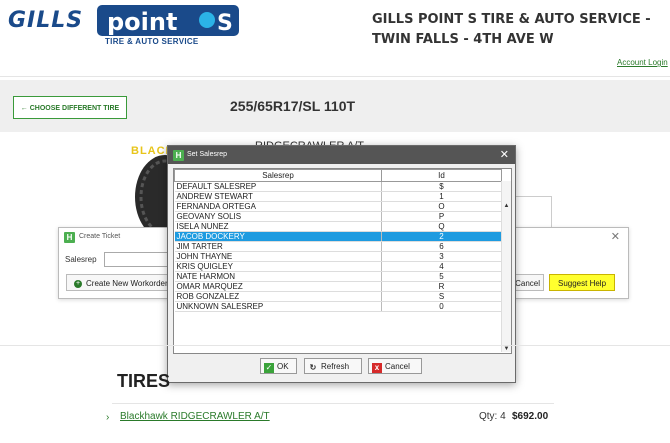 Image resolution: width=670 pixels, height=443 pixels. Describe the element at coordinates (333, 403) in the screenshot. I see `line-divider` at that location.